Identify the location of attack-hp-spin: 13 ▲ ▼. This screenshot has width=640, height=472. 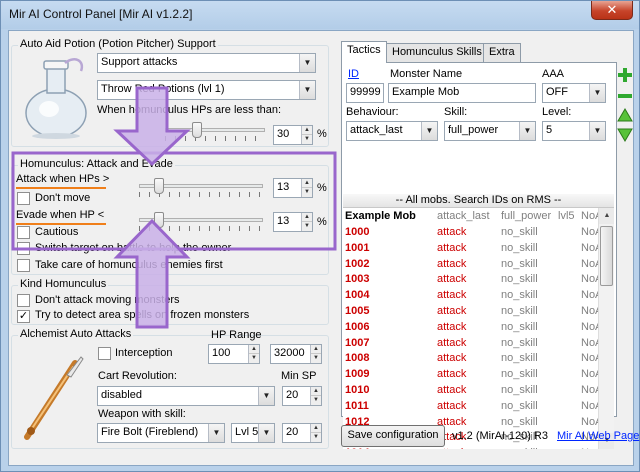
(293, 188).